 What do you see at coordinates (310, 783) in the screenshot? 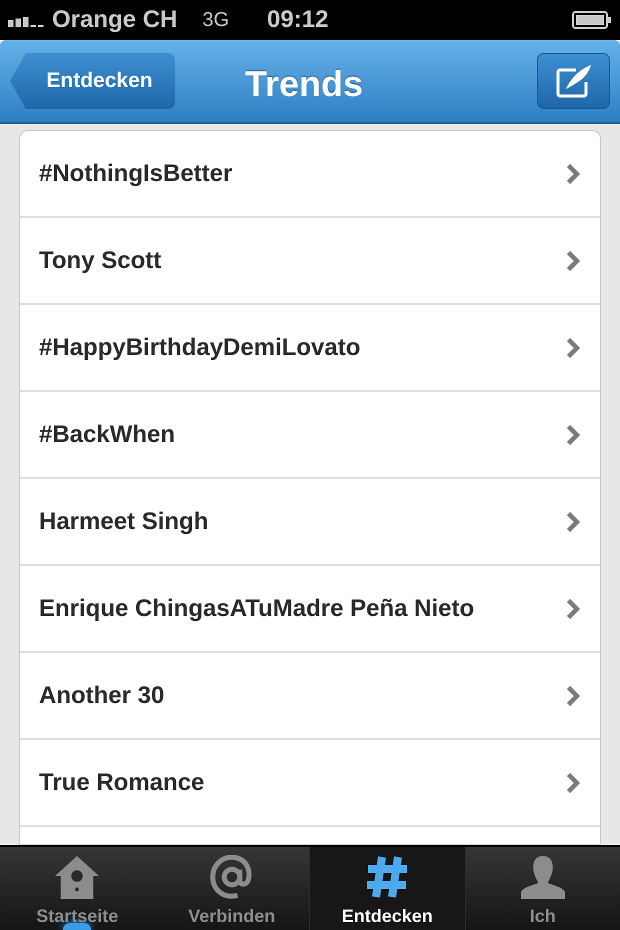
I see `trend-row: True Romance` at bounding box center [310, 783].